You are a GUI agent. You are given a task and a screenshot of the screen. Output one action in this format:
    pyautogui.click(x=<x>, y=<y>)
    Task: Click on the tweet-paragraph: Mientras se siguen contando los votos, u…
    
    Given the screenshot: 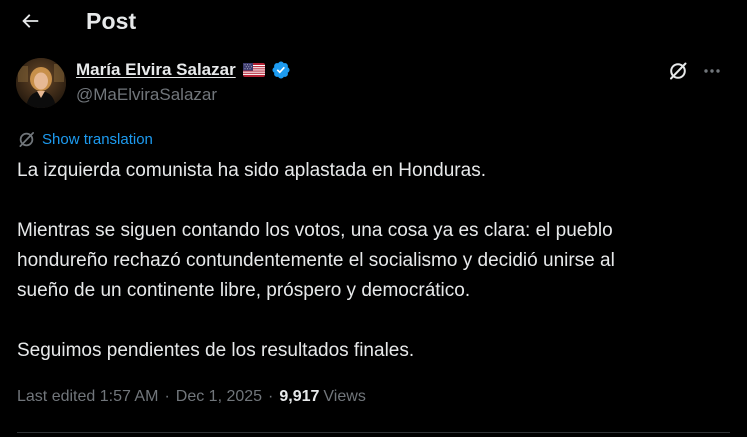 What is the action you would take?
    pyautogui.click(x=316, y=260)
    